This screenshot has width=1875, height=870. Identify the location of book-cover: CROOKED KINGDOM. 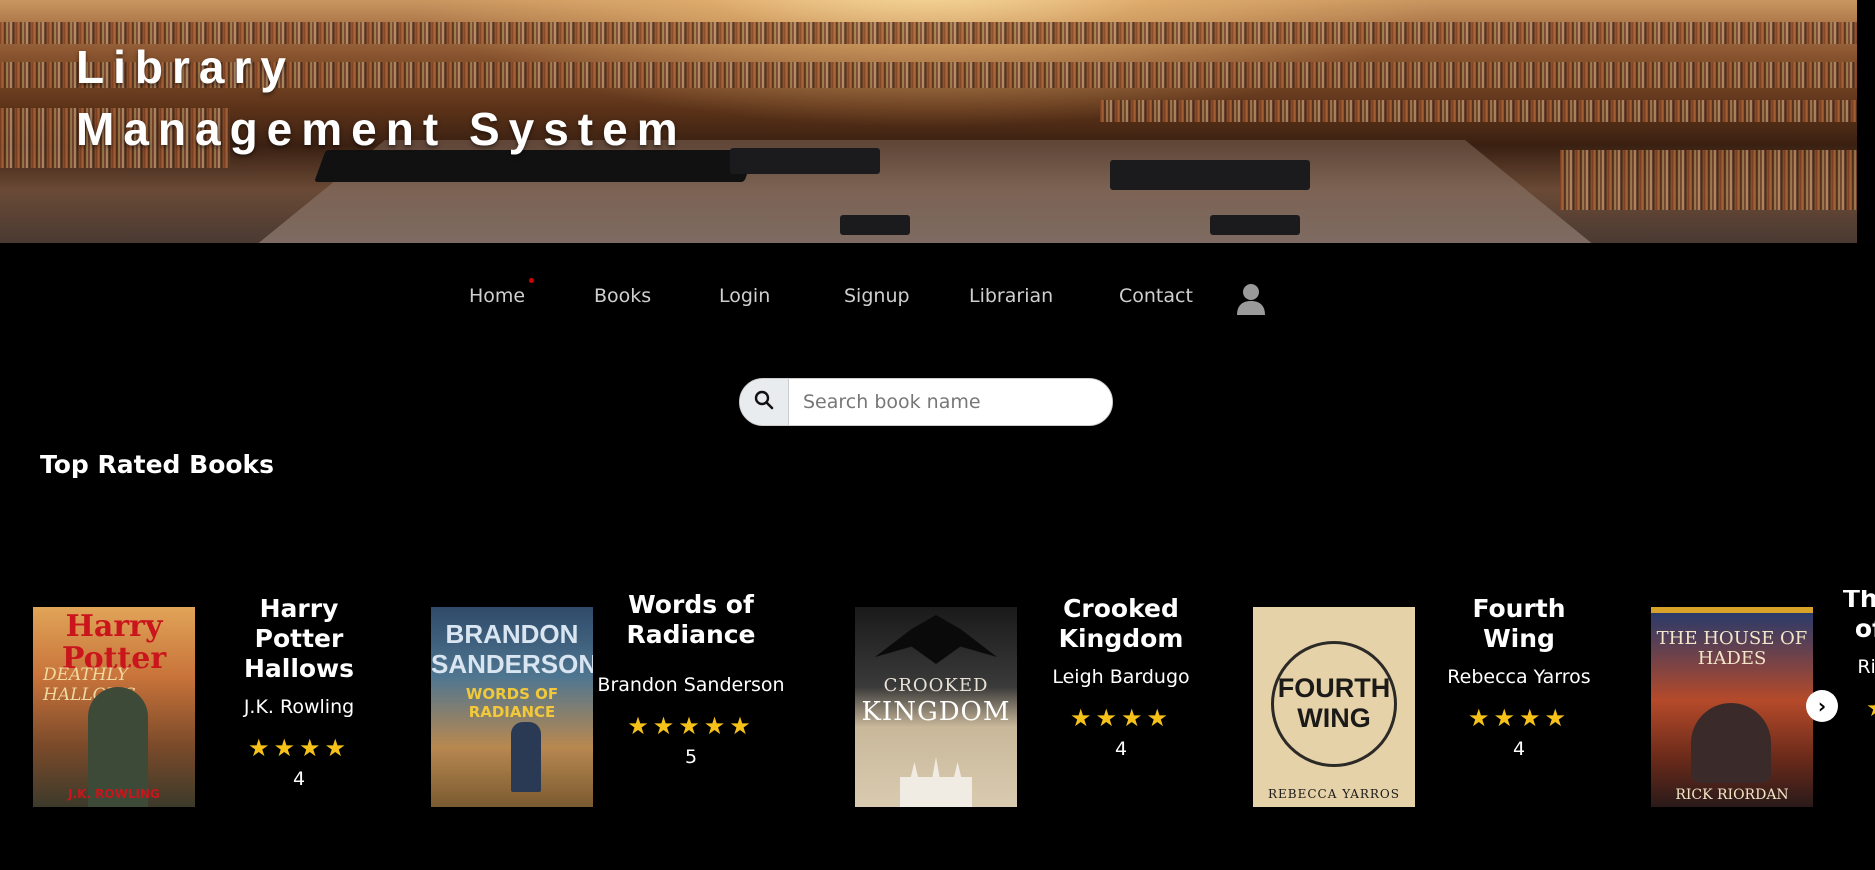
(936, 707).